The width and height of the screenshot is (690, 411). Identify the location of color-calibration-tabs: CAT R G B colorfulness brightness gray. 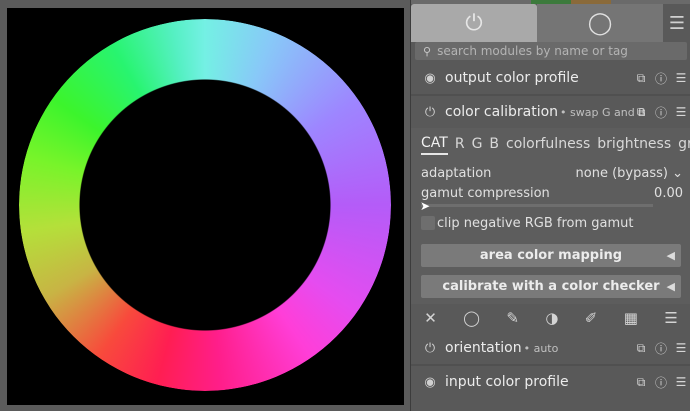
(555, 145).